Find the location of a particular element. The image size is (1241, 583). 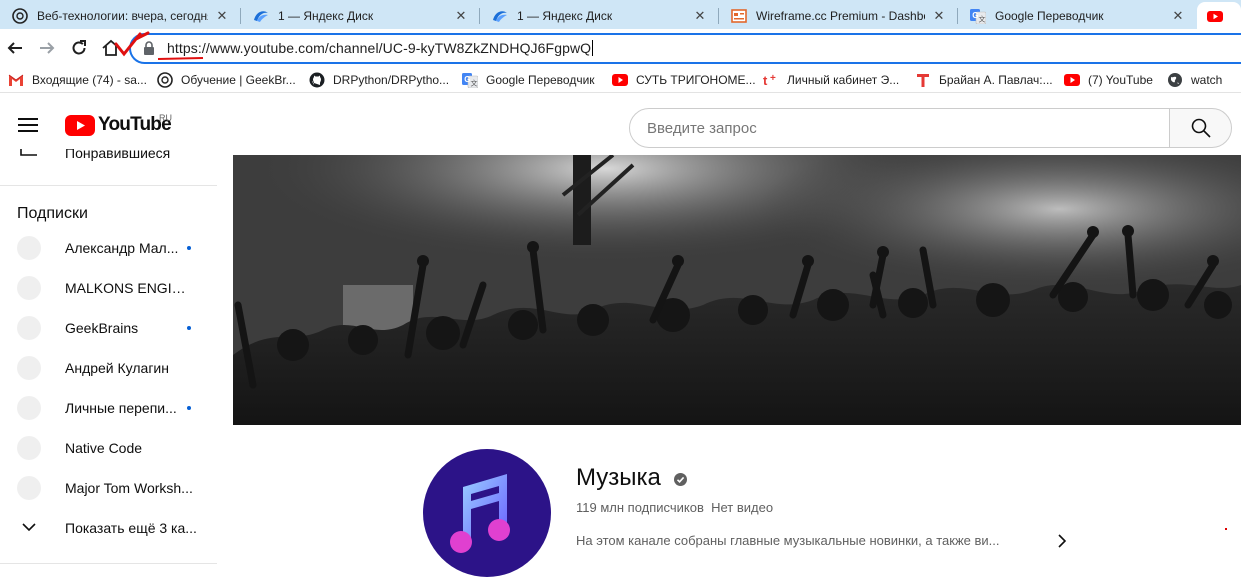

subscription-name: Native Code is located at coordinates (104, 448).